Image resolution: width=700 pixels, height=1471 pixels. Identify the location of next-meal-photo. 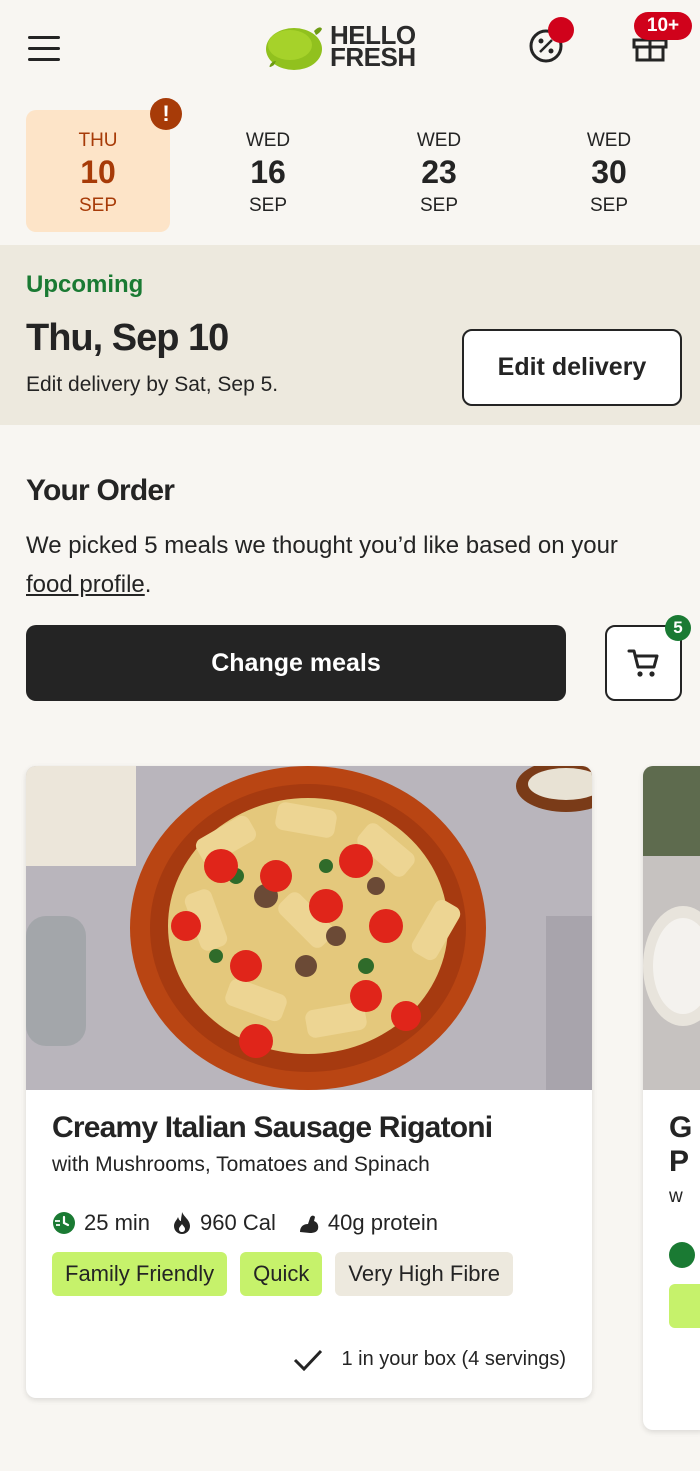
(671, 928).